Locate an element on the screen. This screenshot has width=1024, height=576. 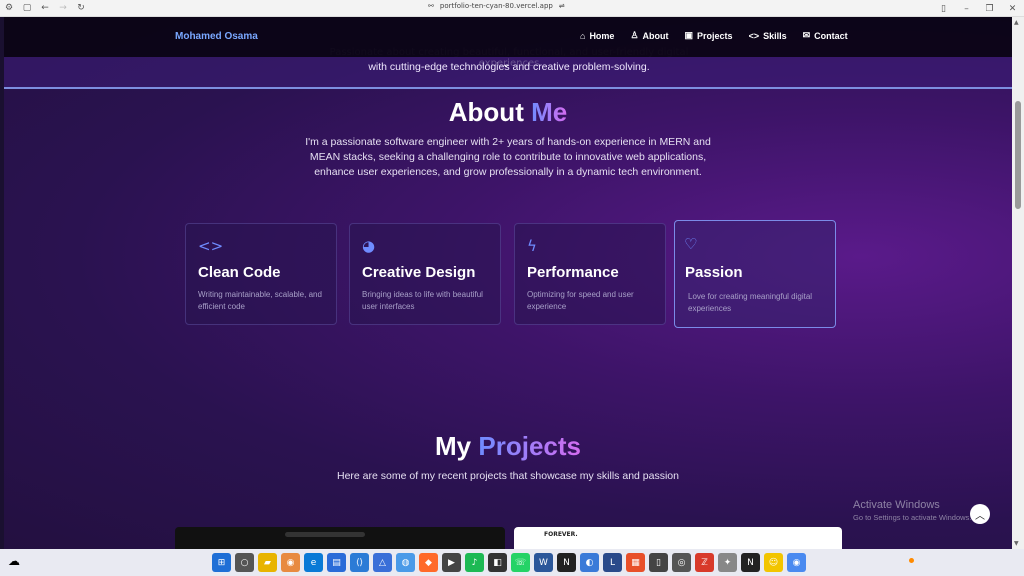
start-icon: ⊞ is located at coordinates (221, 562).